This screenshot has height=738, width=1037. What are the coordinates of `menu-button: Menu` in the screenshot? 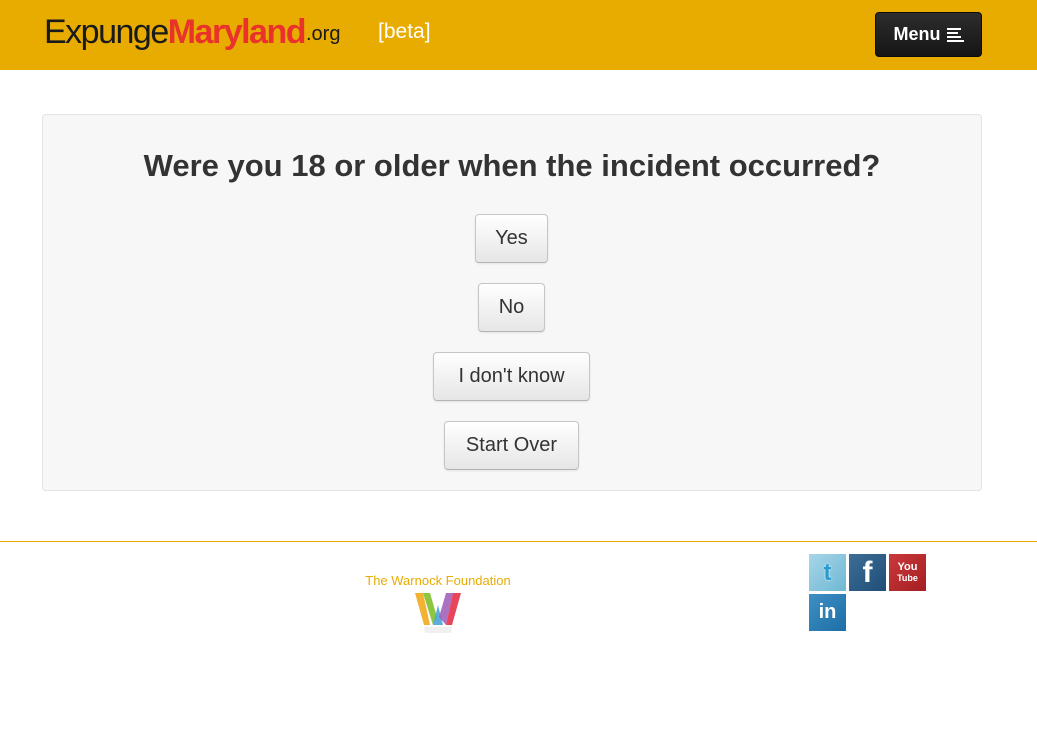 It's located at (928, 34).